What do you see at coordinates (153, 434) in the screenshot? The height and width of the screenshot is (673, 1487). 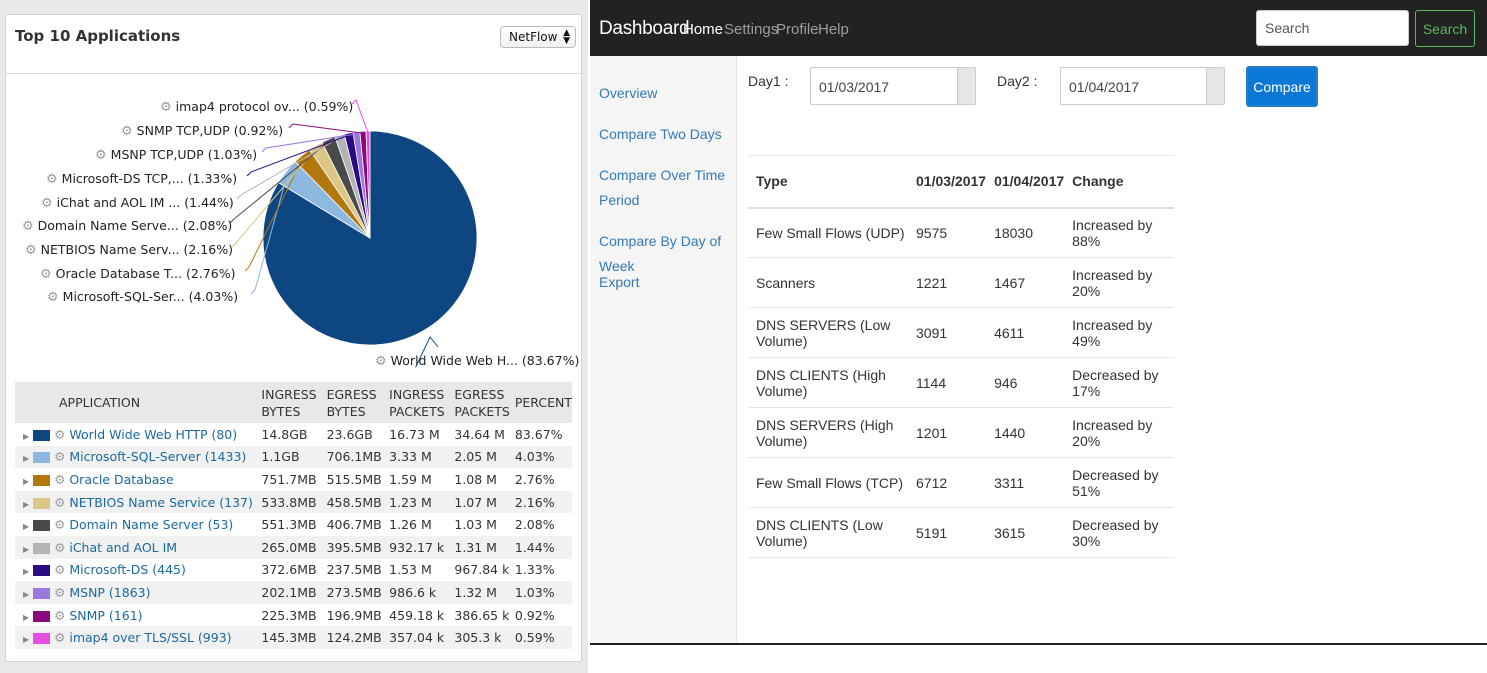 I see `app-link: World Wide Web HTTP (80)` at bounding box center [153, 434].